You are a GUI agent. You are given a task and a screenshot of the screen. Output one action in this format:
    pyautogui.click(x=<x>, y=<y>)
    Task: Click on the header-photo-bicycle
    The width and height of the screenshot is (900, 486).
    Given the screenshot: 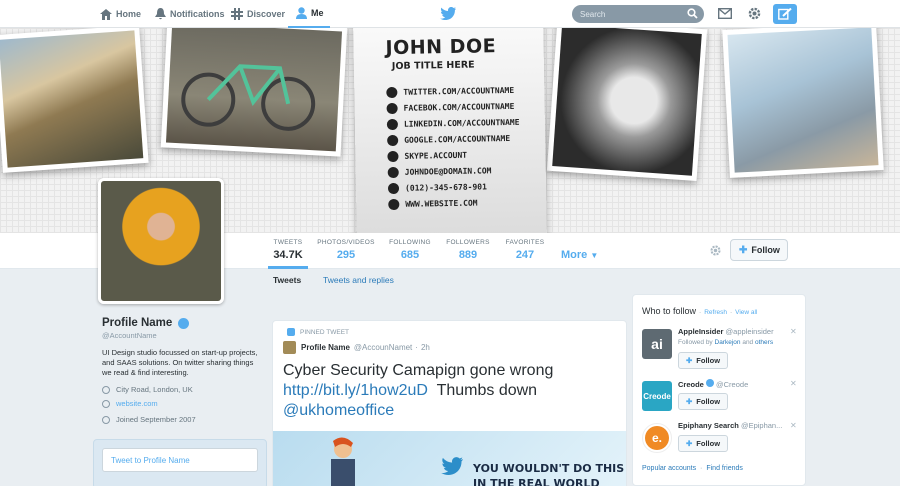 What is the action you would take?
    pyautogui.click(x=254, y=92)
    